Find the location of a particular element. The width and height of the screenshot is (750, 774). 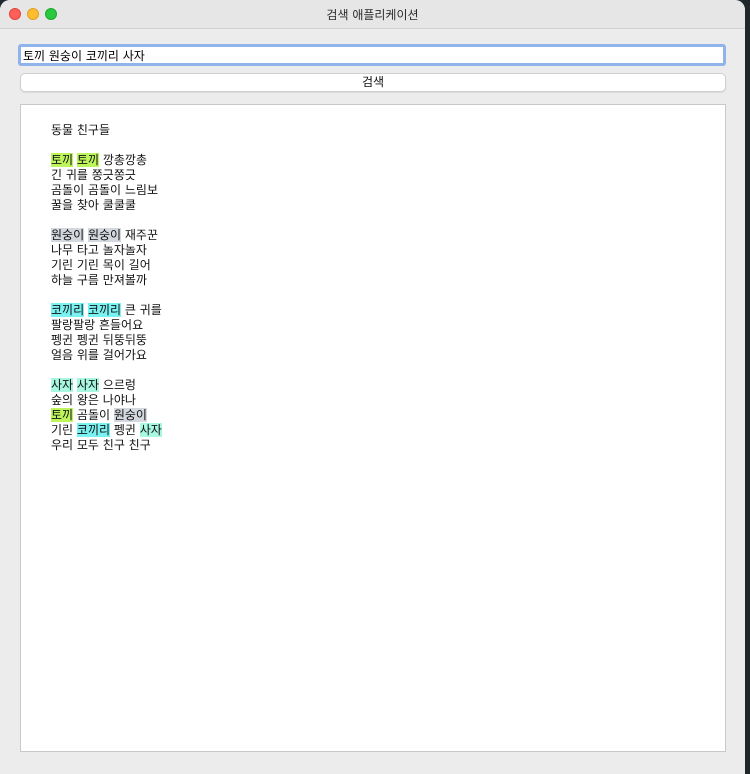

result-line: 토끼 토끼 깡총깡총 is located at coordinates (388, 160).